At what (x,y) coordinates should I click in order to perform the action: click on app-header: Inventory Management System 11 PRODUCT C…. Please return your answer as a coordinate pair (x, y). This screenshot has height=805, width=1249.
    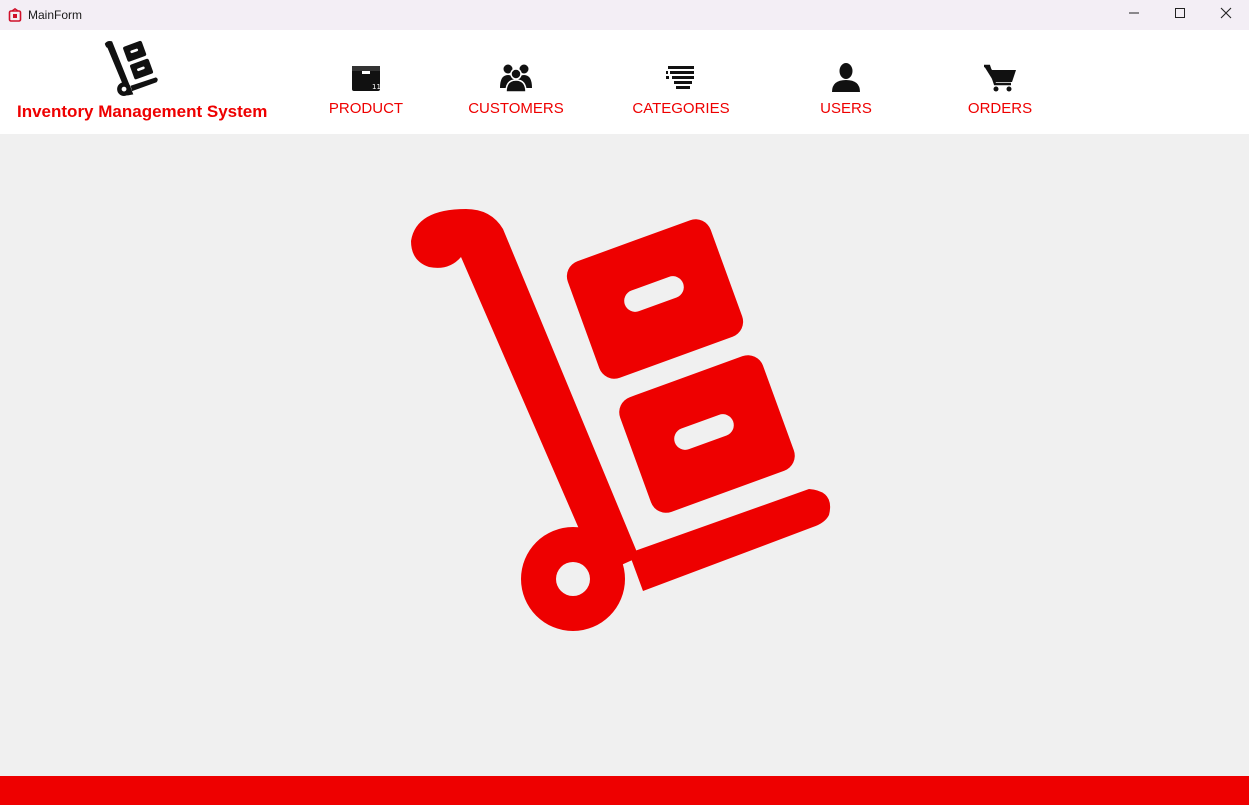
    Looking at the image, I should click on (624, 82).